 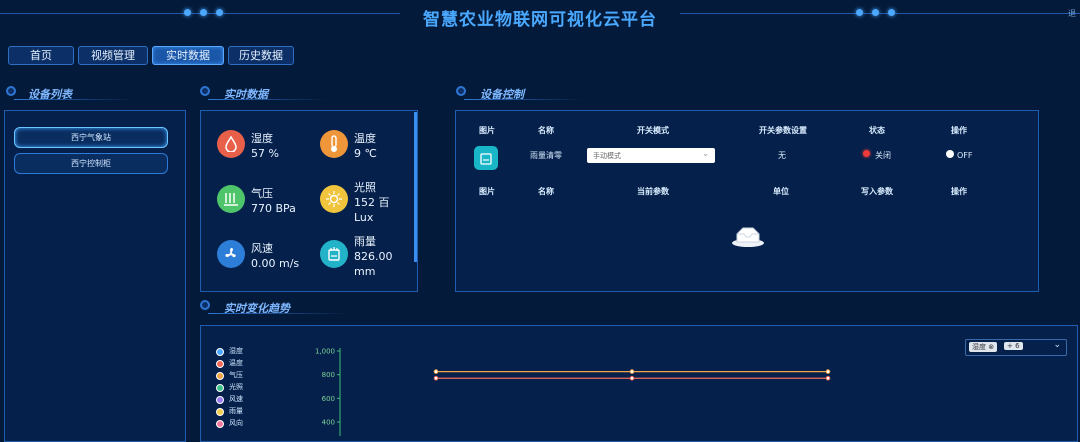 I want to click on toggle-switch, so click(x=950, y=154).